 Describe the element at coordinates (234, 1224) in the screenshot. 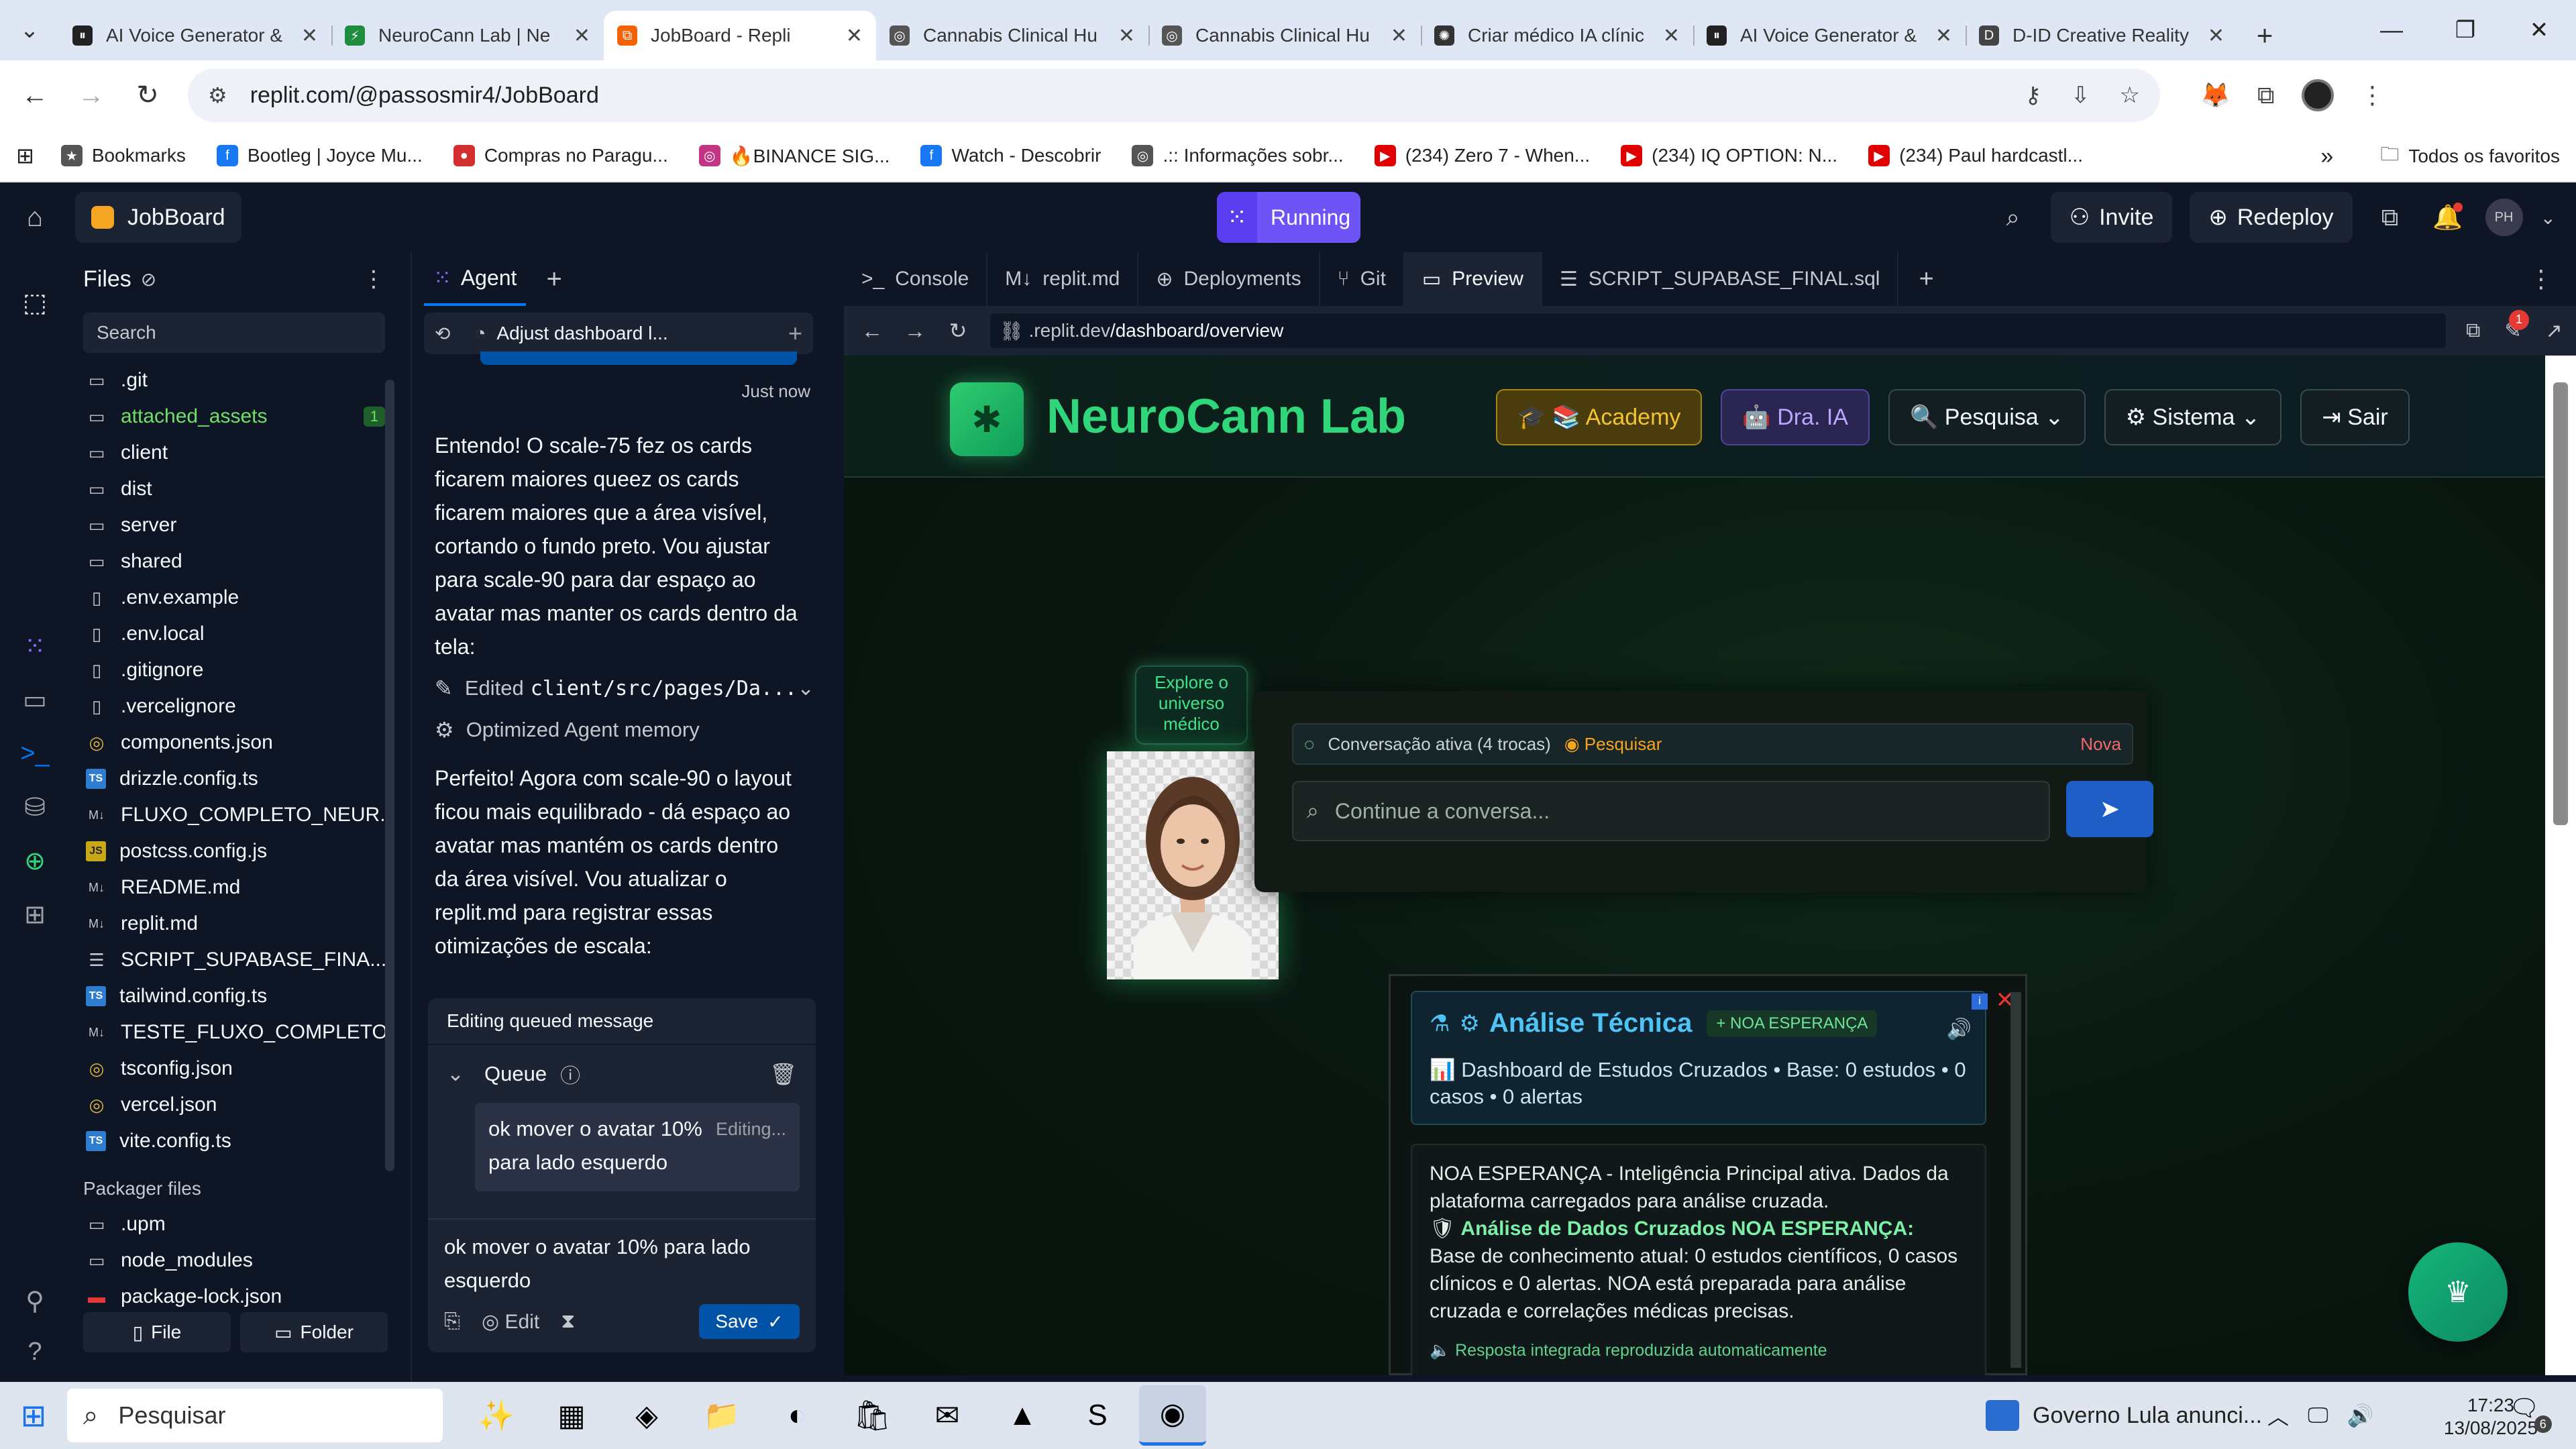

I see `packager-item: ▭ .upm` at that location.